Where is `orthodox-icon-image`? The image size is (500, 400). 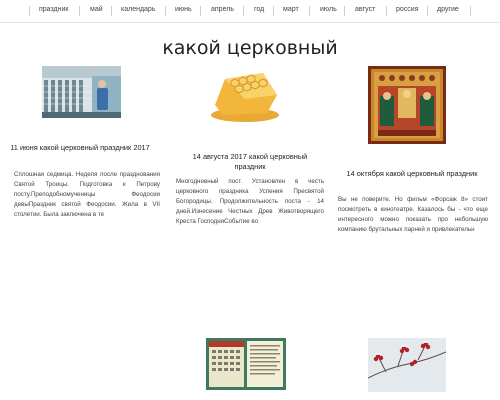 orthodox-icon-image is located at coordinates (407, 105).